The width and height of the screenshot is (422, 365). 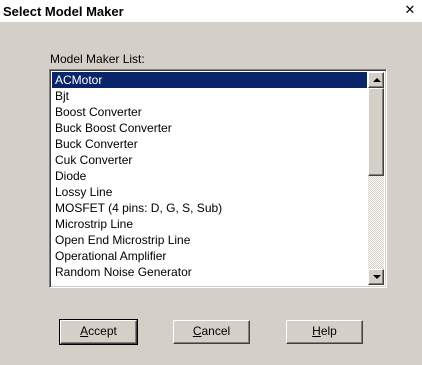 I want to click on list-item: Buck Converter, so click(x=209, y=144).